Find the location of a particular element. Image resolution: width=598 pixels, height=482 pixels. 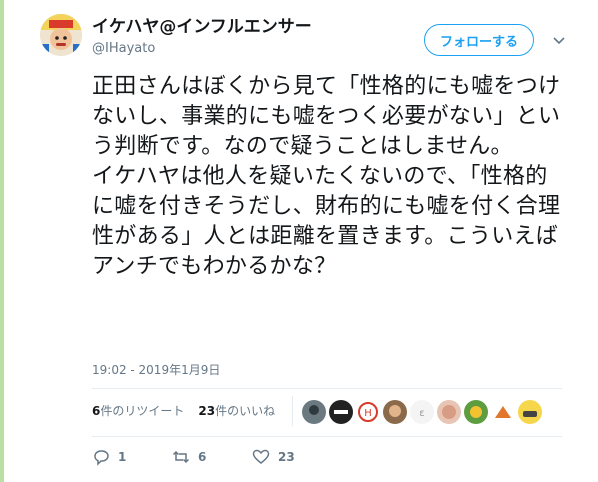

heart-icon is located at coordinates (261, 456).